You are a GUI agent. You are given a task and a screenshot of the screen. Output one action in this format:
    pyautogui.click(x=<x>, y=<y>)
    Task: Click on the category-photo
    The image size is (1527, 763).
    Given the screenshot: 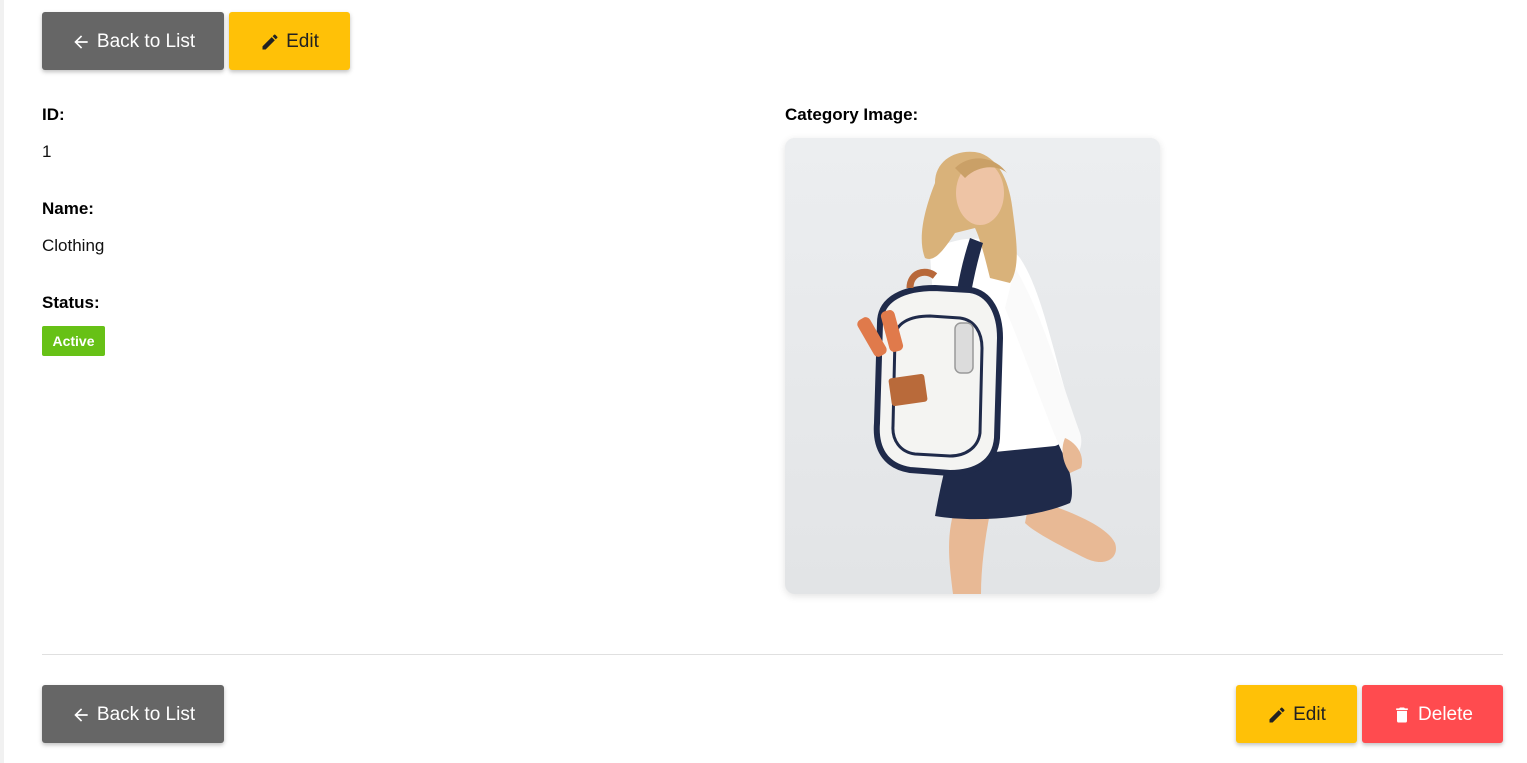 What is the action you would take?
    pyautogui.click(x=972, y=366)
    